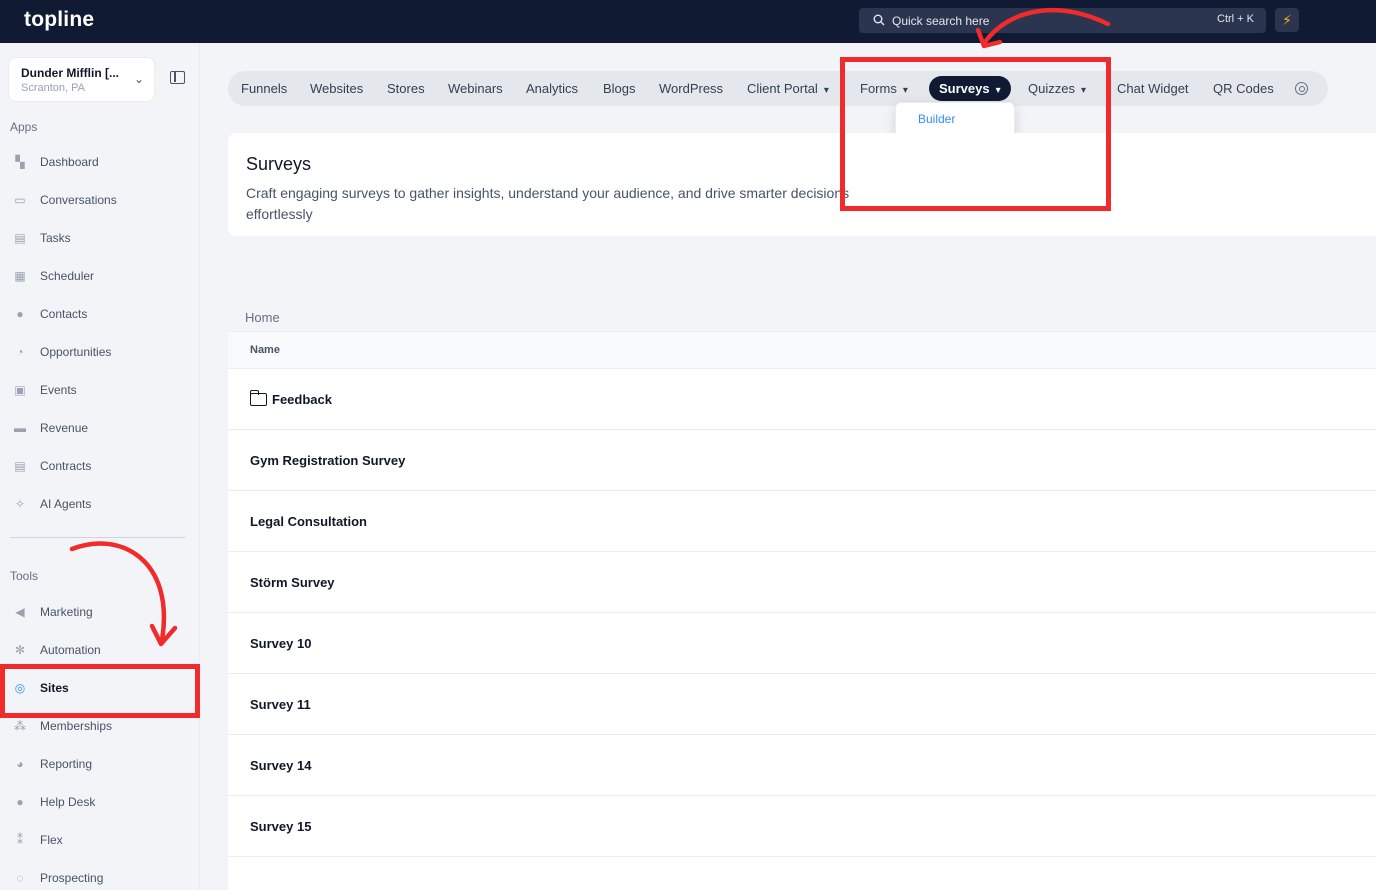  Describe the element at coordinates (20, 200) in the screenshot. I see `chat-icon: ▭` at that location.